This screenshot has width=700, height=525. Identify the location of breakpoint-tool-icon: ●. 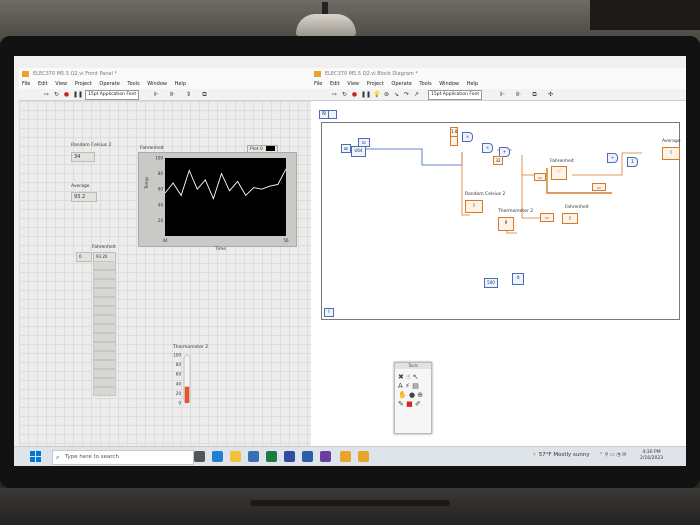
(412, 395).